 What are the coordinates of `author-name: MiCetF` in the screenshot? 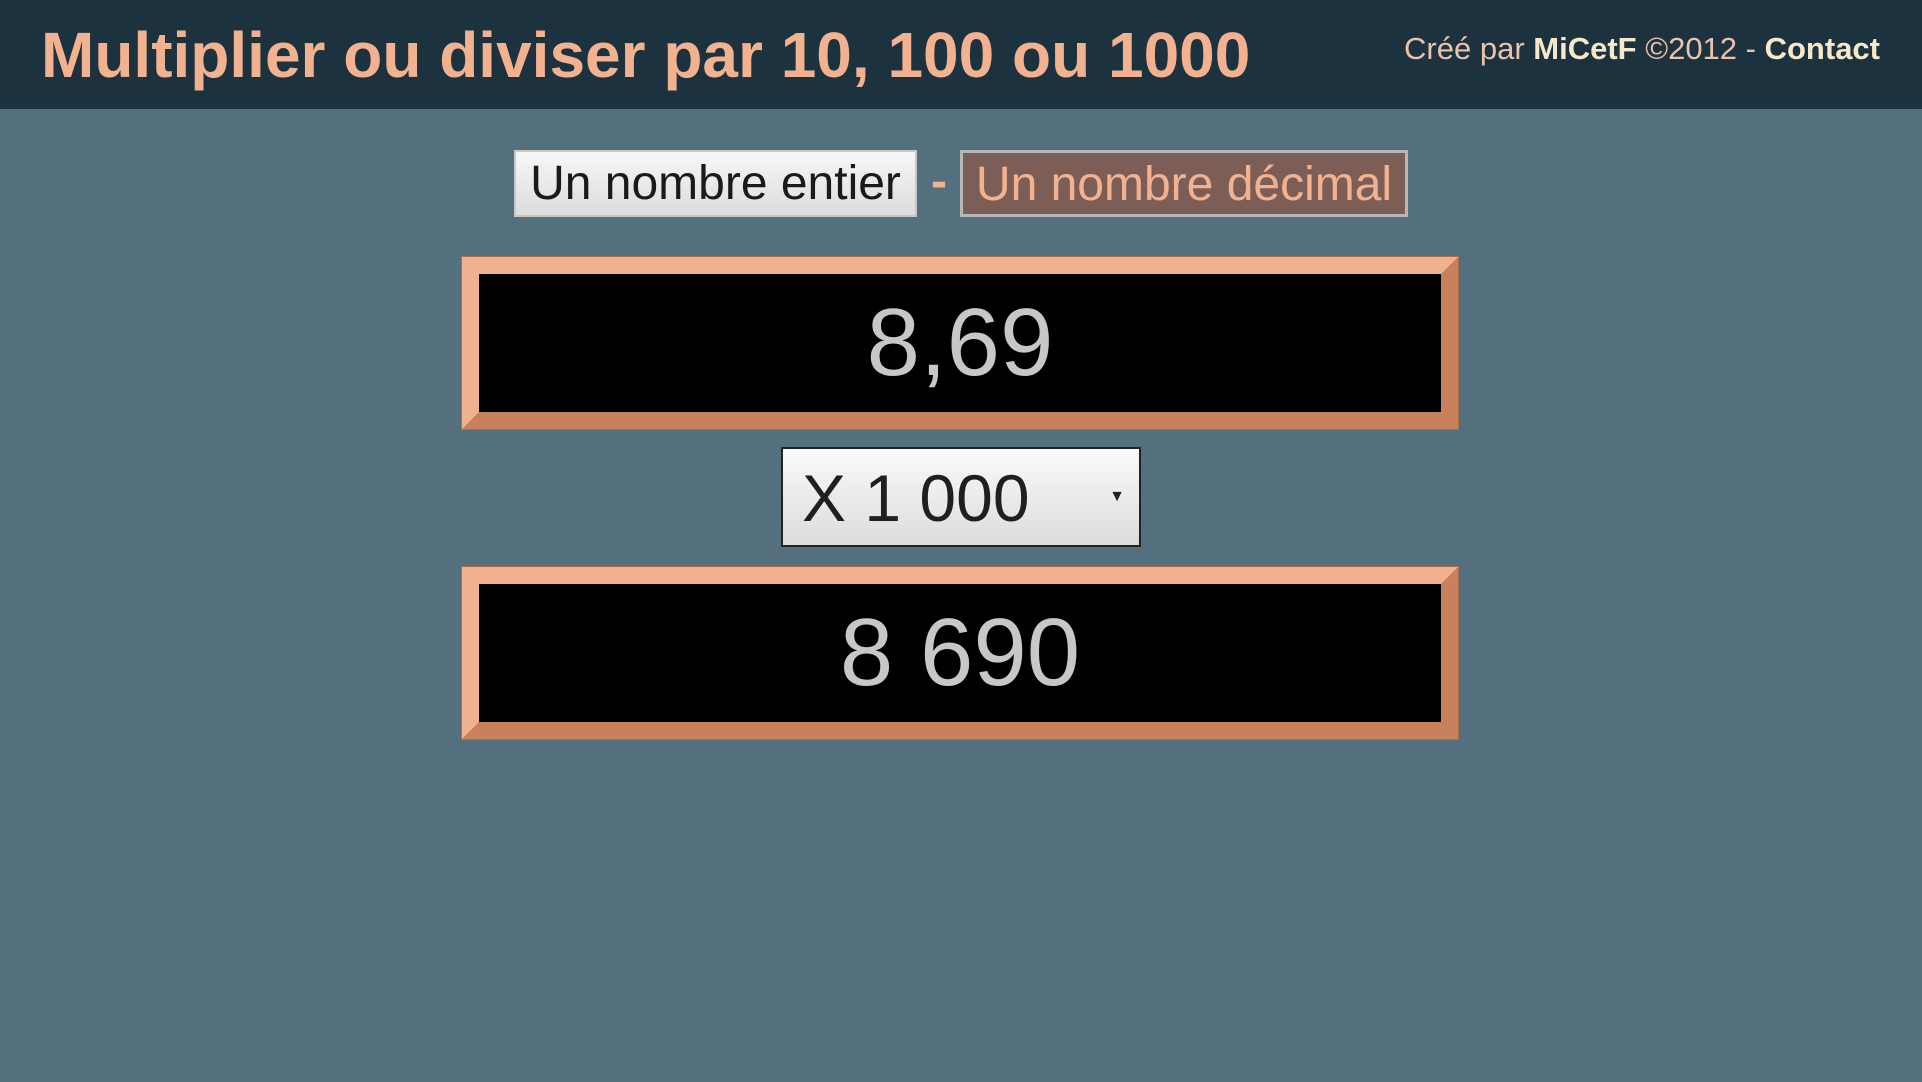 It's located at (1585, 48).